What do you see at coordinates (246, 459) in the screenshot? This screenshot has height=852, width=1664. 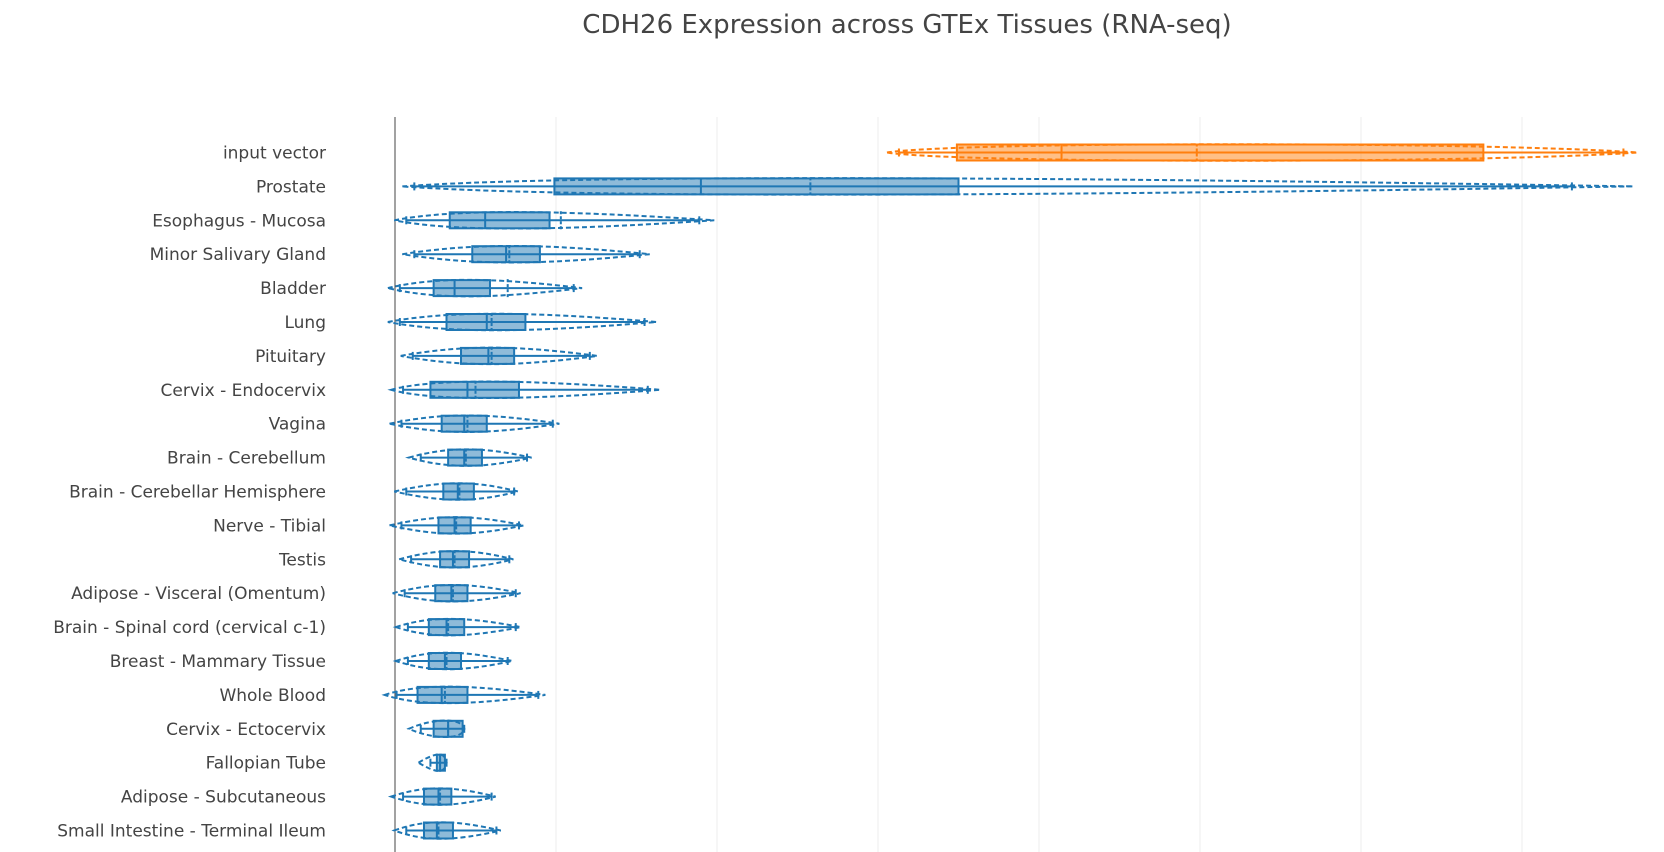 I see `category-label: Brain - Cerebellum` at bounding box center [246, 459].